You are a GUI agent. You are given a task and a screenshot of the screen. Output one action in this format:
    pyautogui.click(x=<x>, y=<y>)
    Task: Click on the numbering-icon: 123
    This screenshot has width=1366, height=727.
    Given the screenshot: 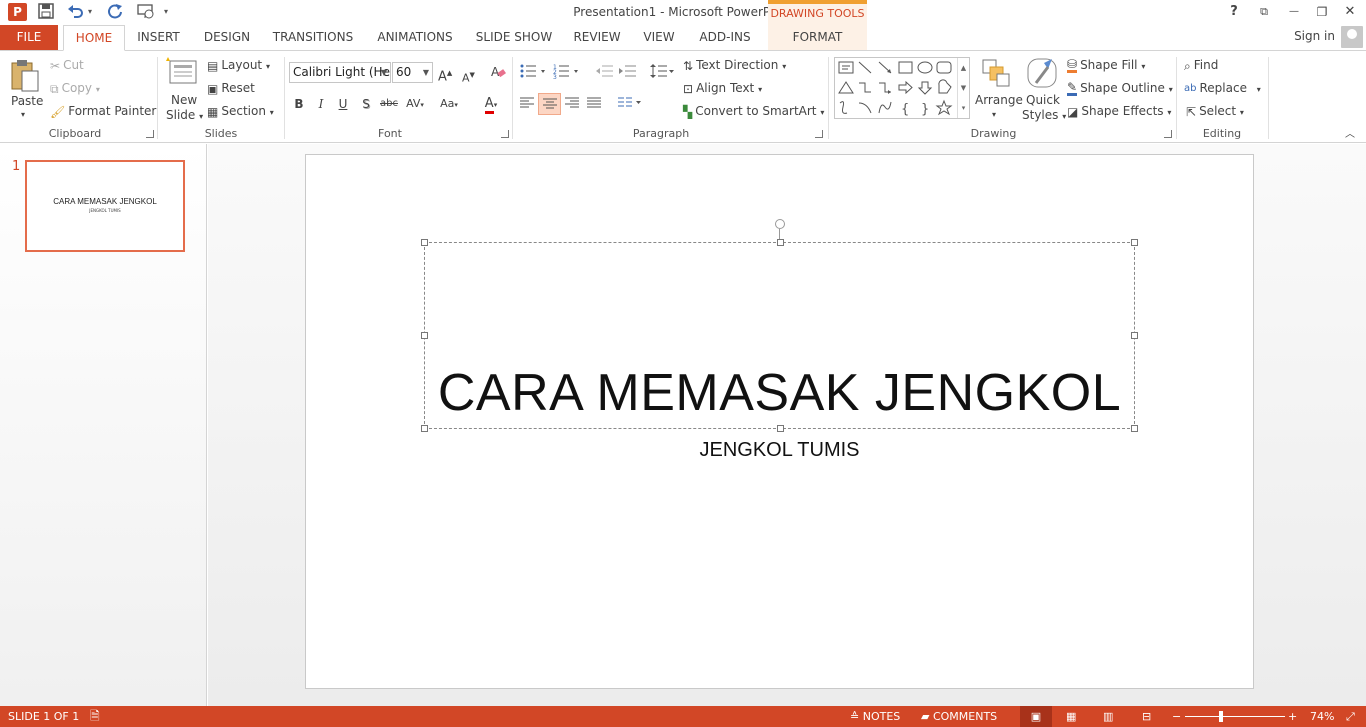 What is the action you would take?
    pyautogui.click(x=567, y=73)
    